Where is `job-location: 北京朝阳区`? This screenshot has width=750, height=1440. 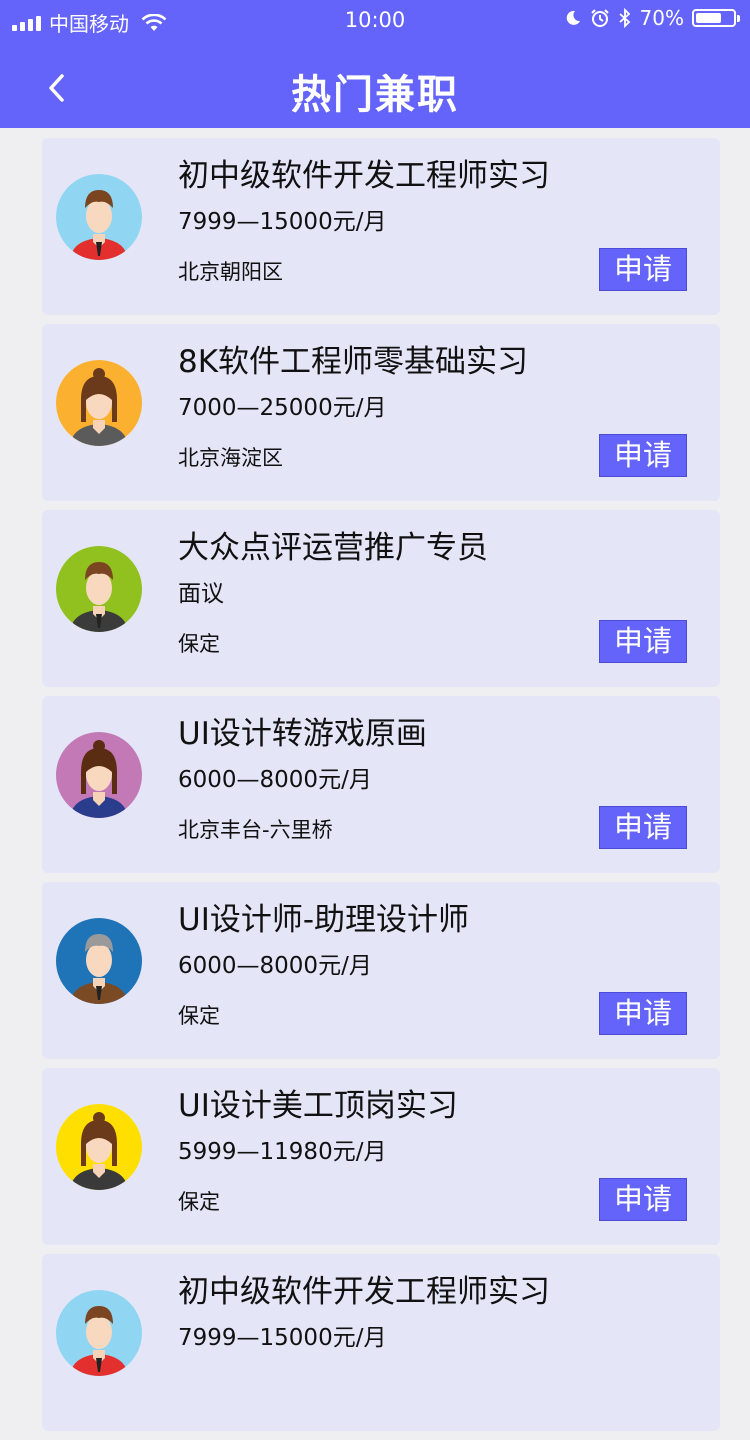 job-location: 北京朝阳区 is located at coordinates (230, 272).